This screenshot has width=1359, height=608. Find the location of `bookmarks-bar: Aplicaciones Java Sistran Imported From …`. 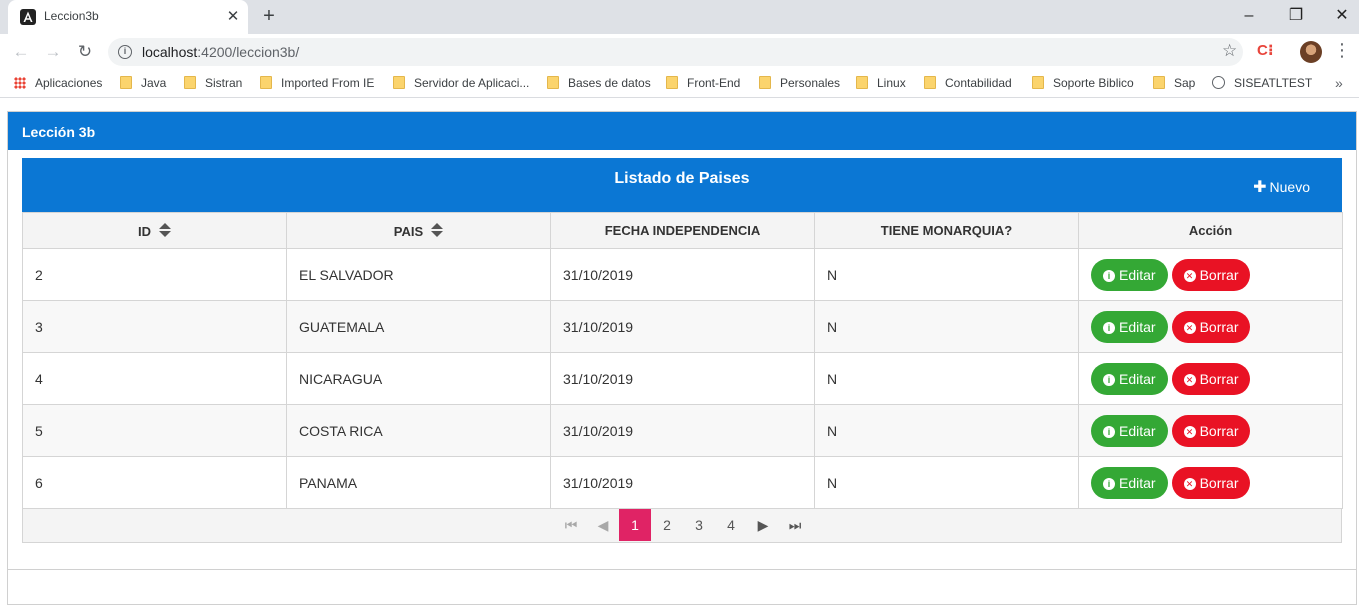

bookmarks-bar: Aplicaciones Java Sistran Imported From … is located at coordinates (679, 84).